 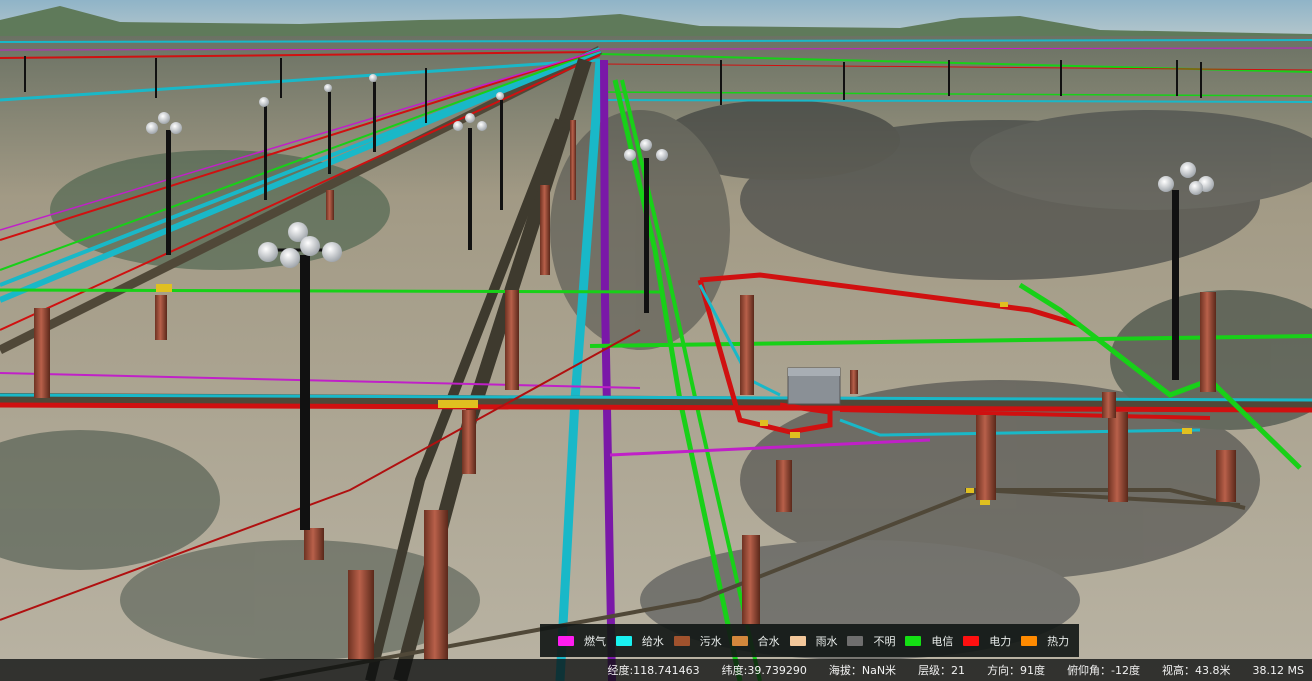 I want to click on heading-readout: 方向：91度, so click(x=1016, y=670).